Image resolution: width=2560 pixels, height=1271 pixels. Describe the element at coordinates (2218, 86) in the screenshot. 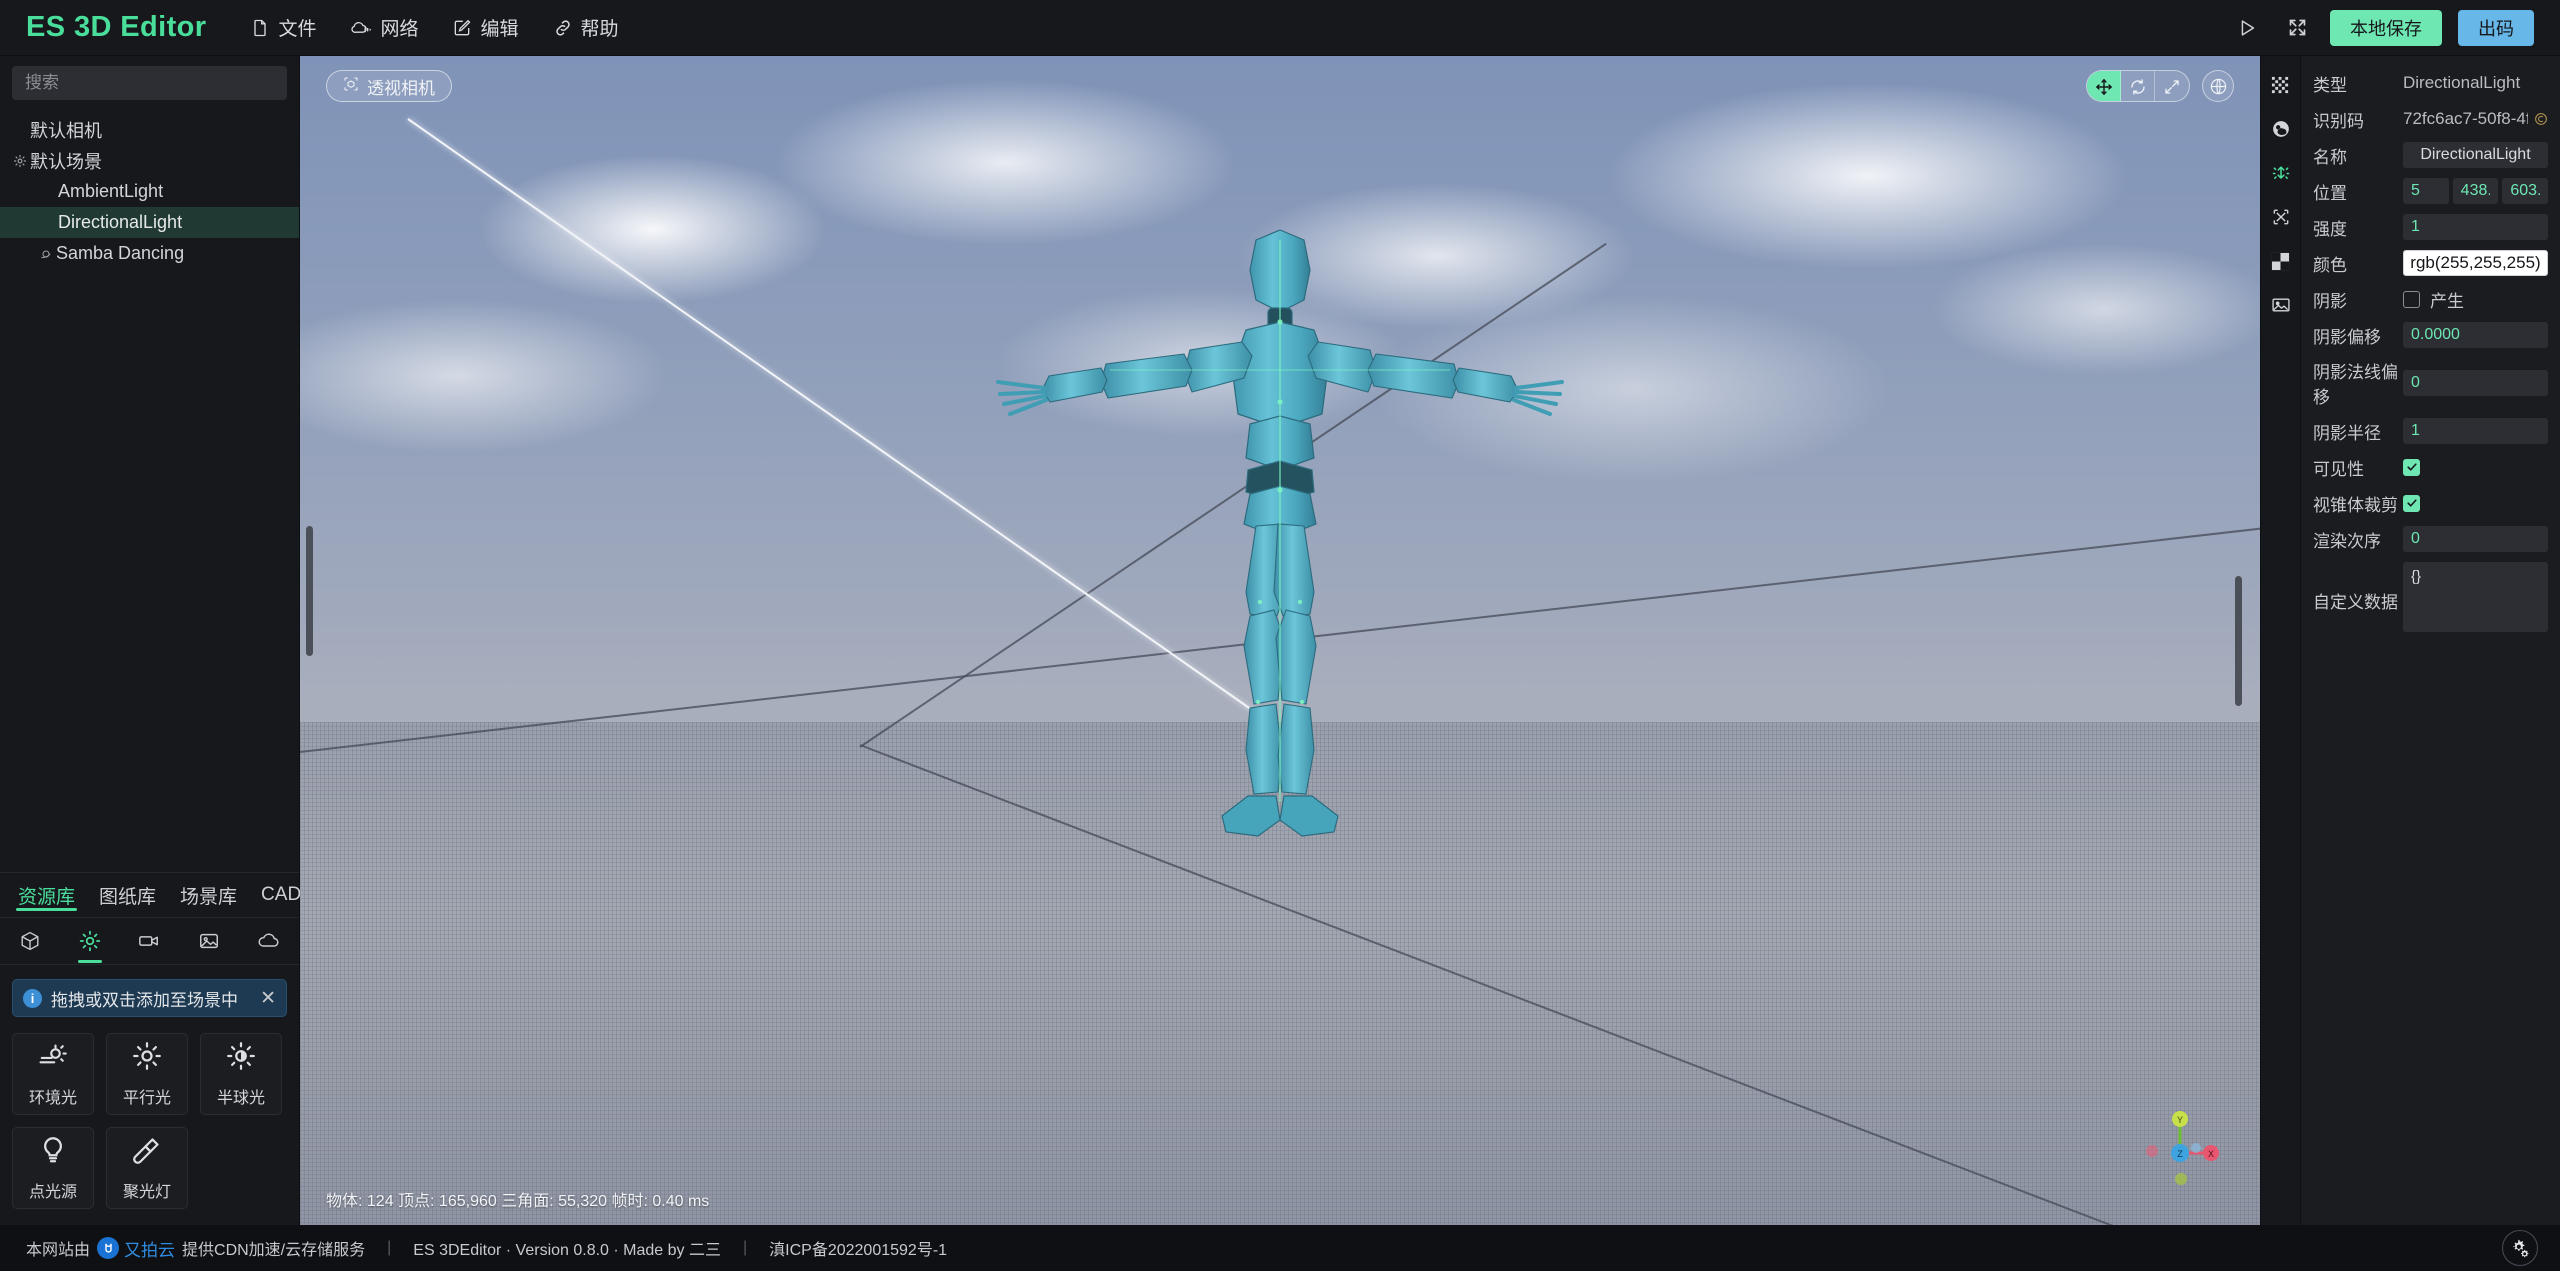

I see `globe-icon` at that location.